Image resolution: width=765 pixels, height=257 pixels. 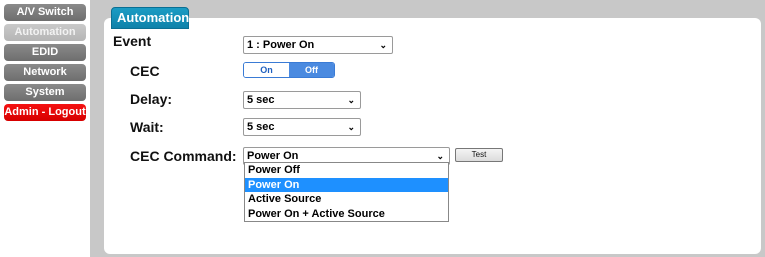 I want to click on event-select: 1 : Power On ⌄, so click(x=318, y=45).